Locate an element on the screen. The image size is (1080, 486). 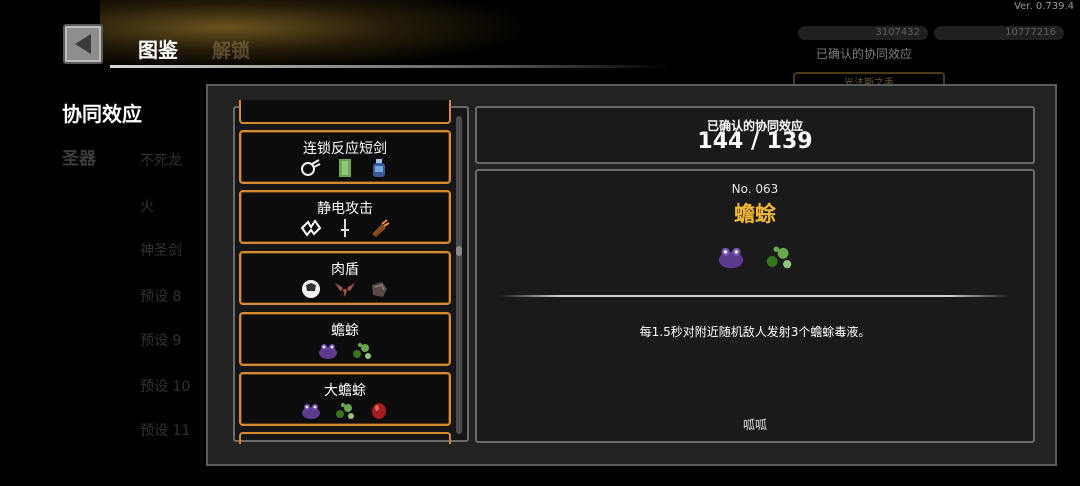
sidebar-item: 预设 10 is located at coordinates (165, 386).